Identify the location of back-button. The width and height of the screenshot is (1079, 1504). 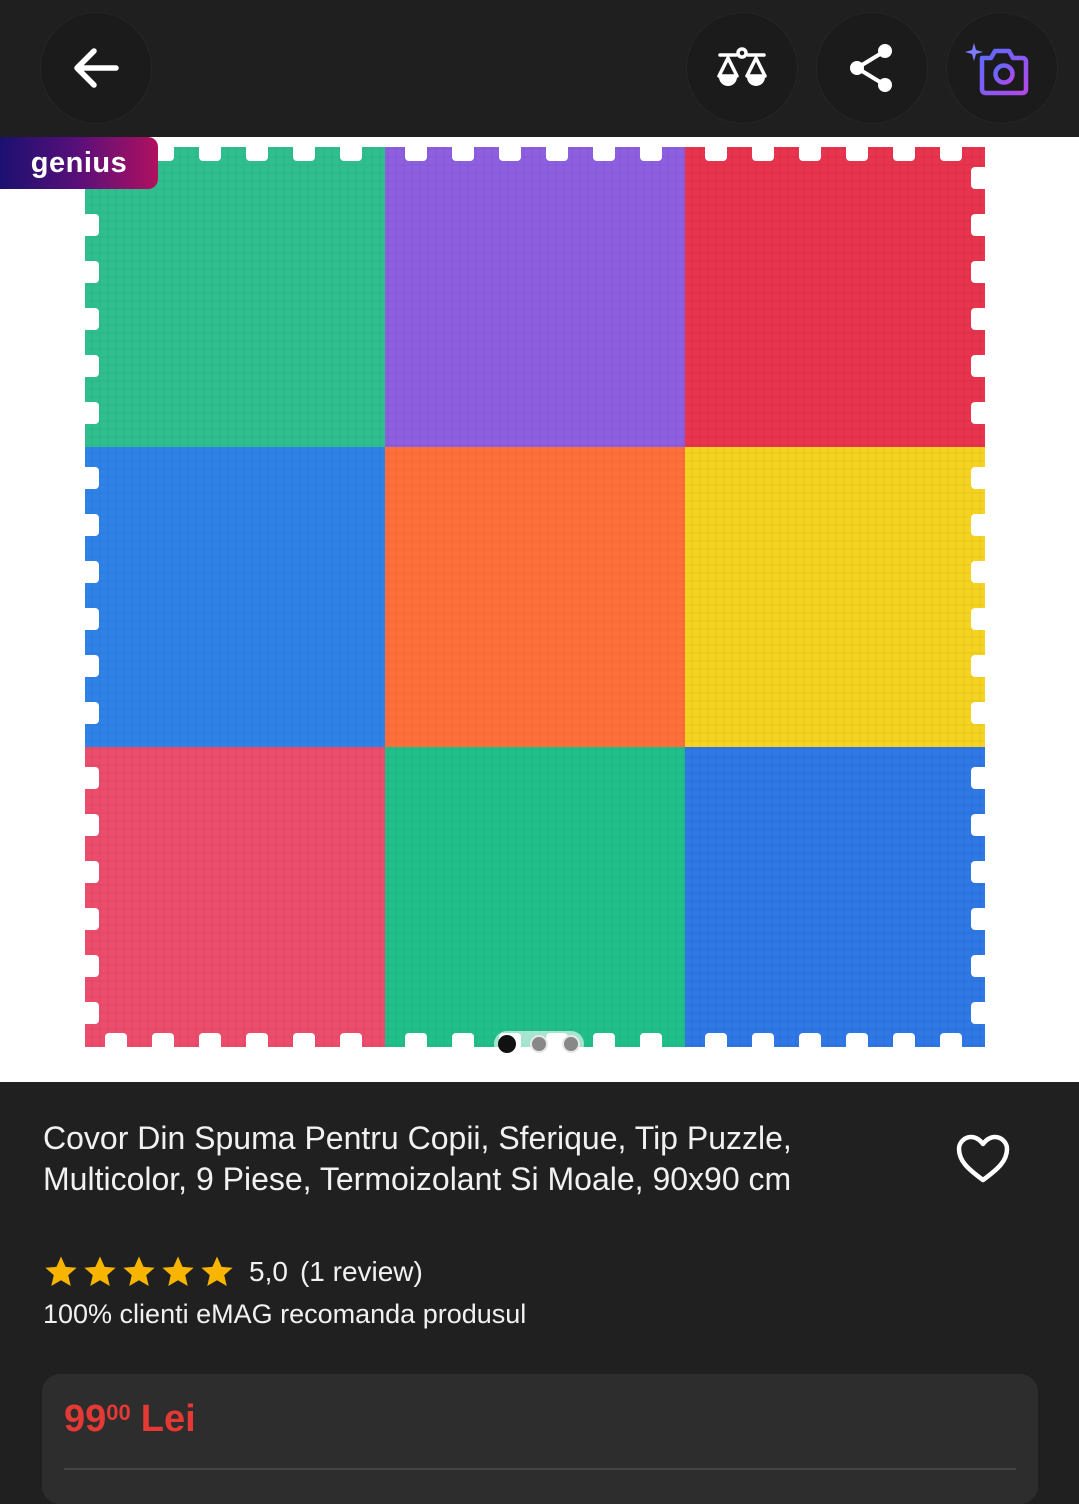
(96, 68).